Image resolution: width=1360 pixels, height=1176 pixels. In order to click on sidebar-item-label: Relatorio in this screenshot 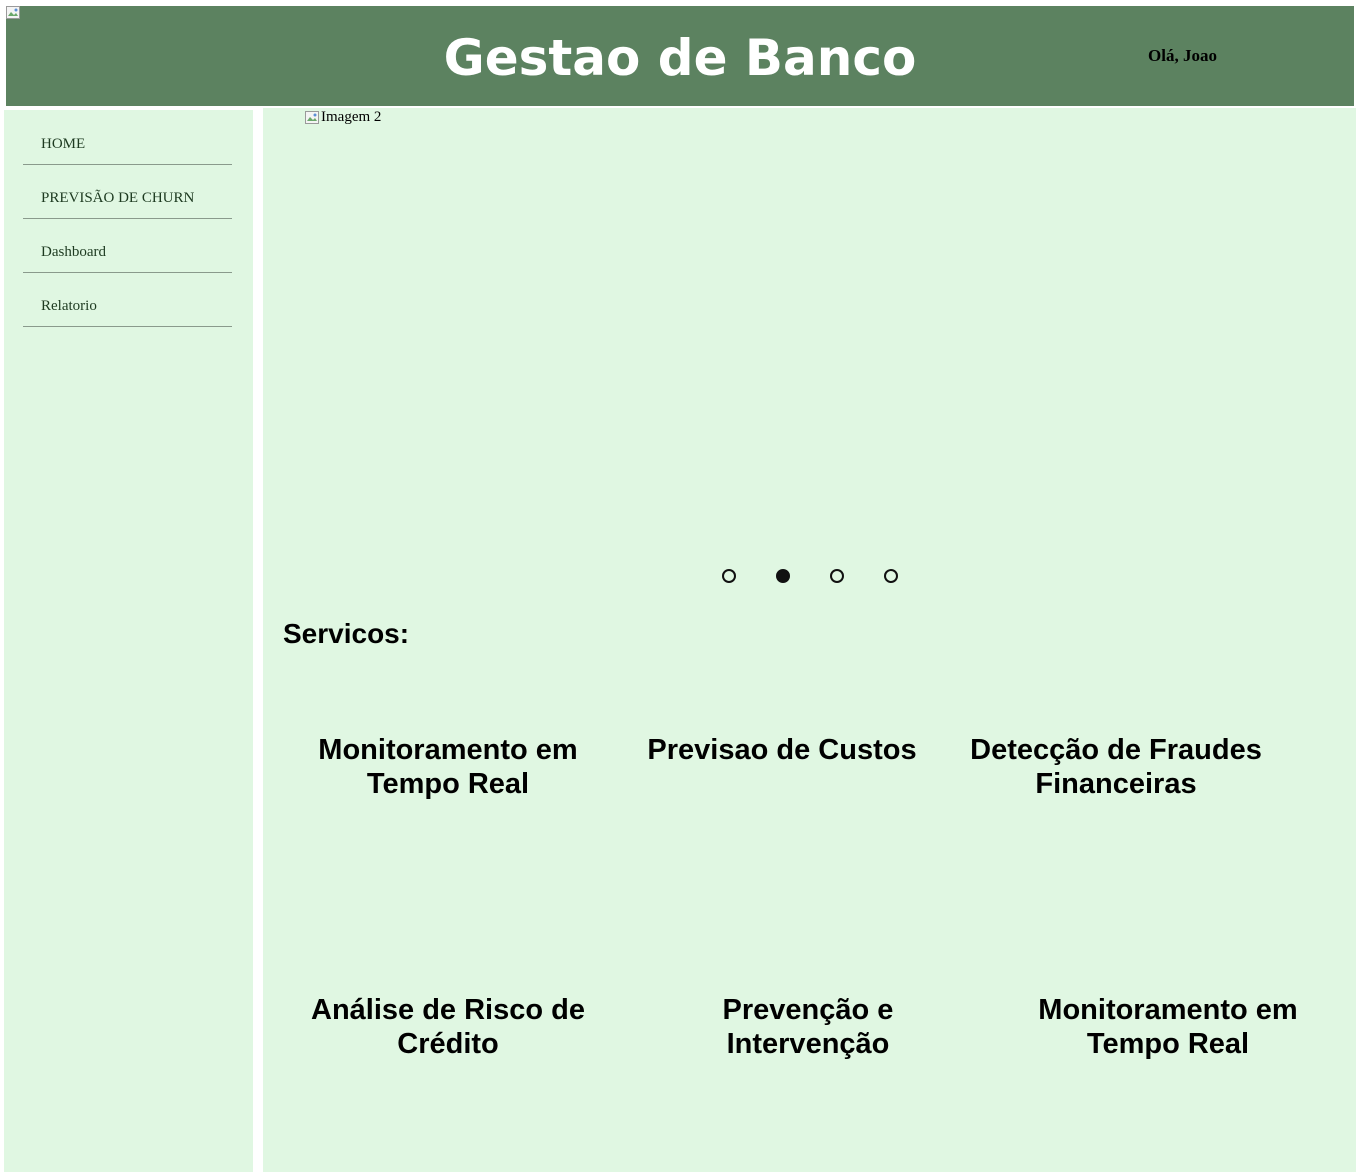, I will do `click(69, 306)`.